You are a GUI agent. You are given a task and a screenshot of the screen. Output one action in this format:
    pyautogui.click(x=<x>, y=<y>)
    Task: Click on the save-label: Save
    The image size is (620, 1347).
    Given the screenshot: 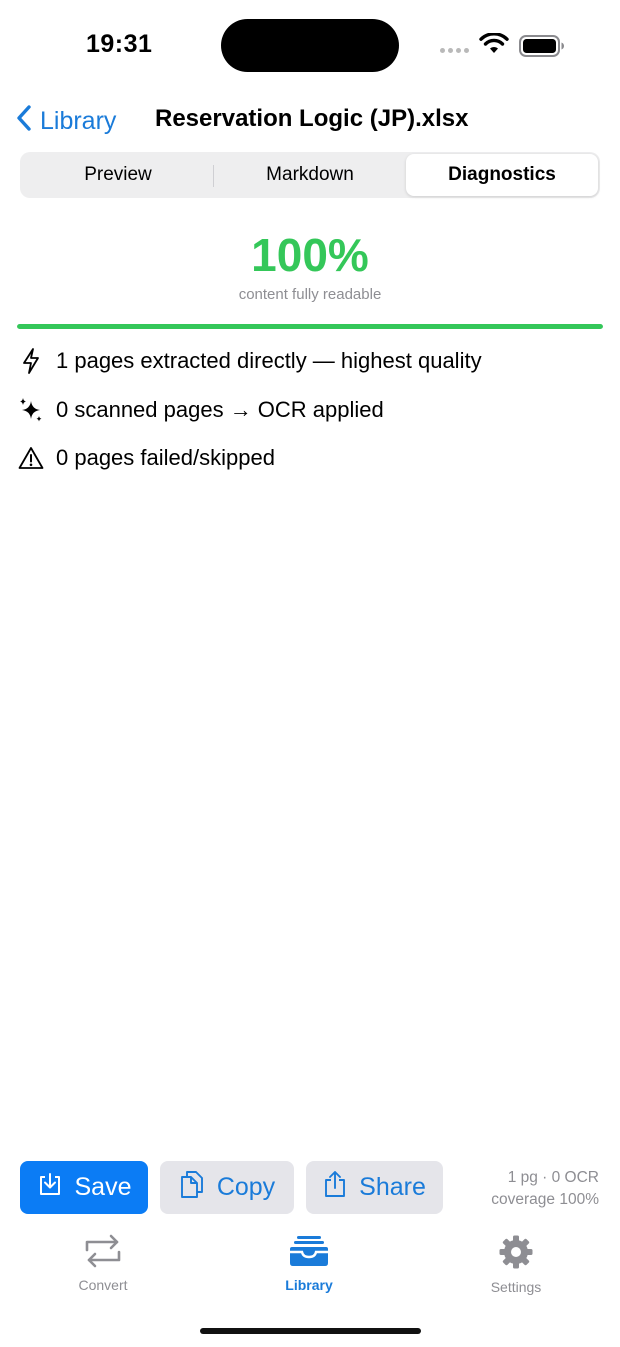 What is the action you would take?
    pyautogui.click(x=103, y=1187)
    